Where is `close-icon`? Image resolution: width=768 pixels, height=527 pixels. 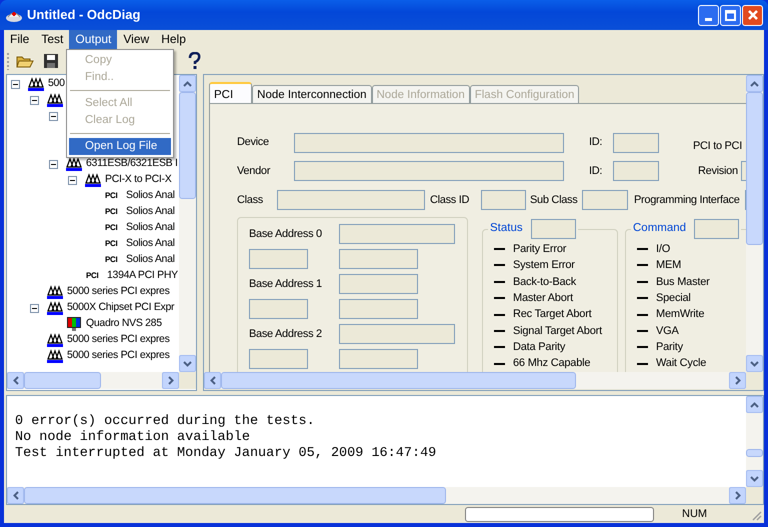 close-icon is located at coordinates (753, 15).